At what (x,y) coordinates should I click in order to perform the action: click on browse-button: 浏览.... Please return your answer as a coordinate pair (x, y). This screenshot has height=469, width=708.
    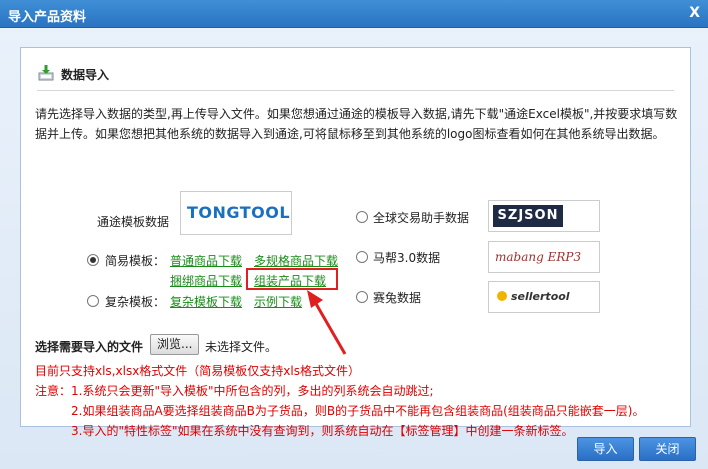
    Looking at the image, I should click on (175, 344).